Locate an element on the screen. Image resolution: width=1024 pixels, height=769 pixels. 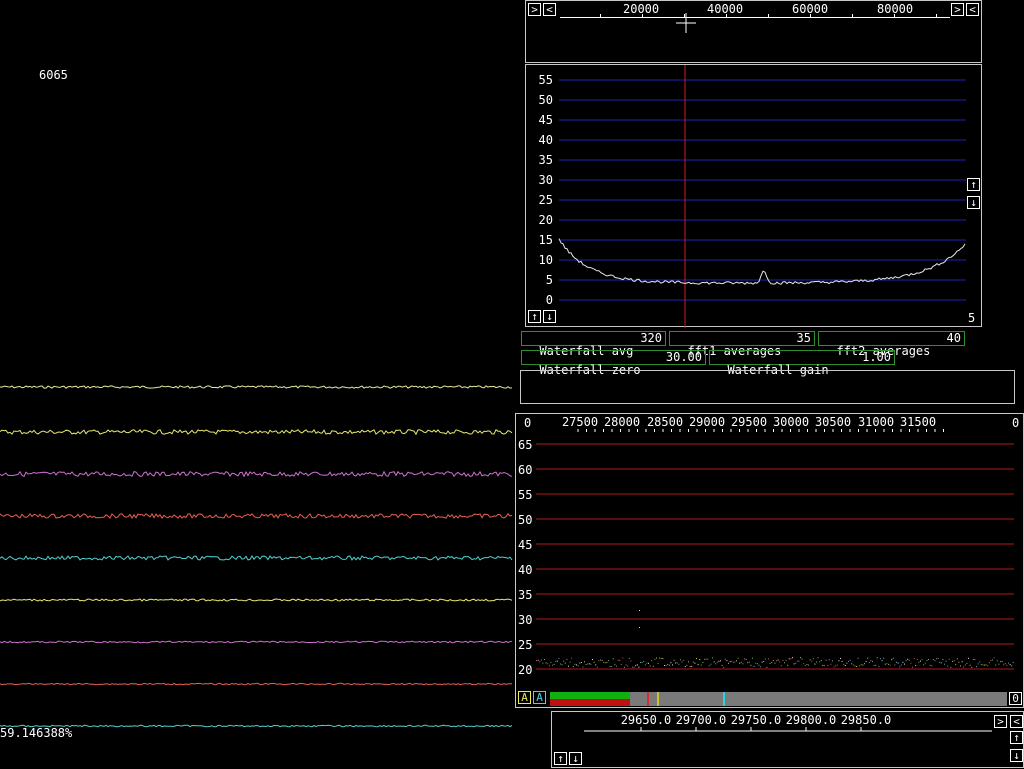
message-box is located at coordinates (767, 387).